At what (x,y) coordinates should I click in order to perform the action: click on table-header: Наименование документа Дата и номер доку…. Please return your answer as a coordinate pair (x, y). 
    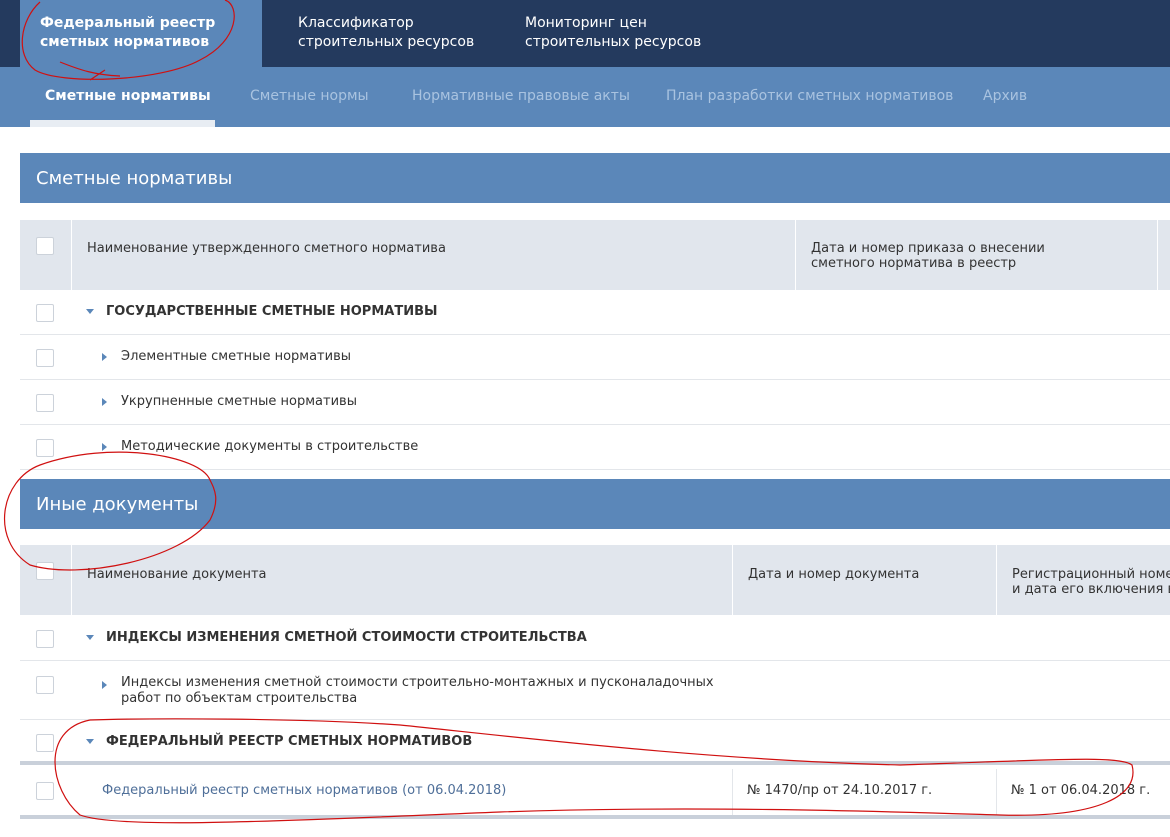
    Looking at the image, I should click on (595, 580).